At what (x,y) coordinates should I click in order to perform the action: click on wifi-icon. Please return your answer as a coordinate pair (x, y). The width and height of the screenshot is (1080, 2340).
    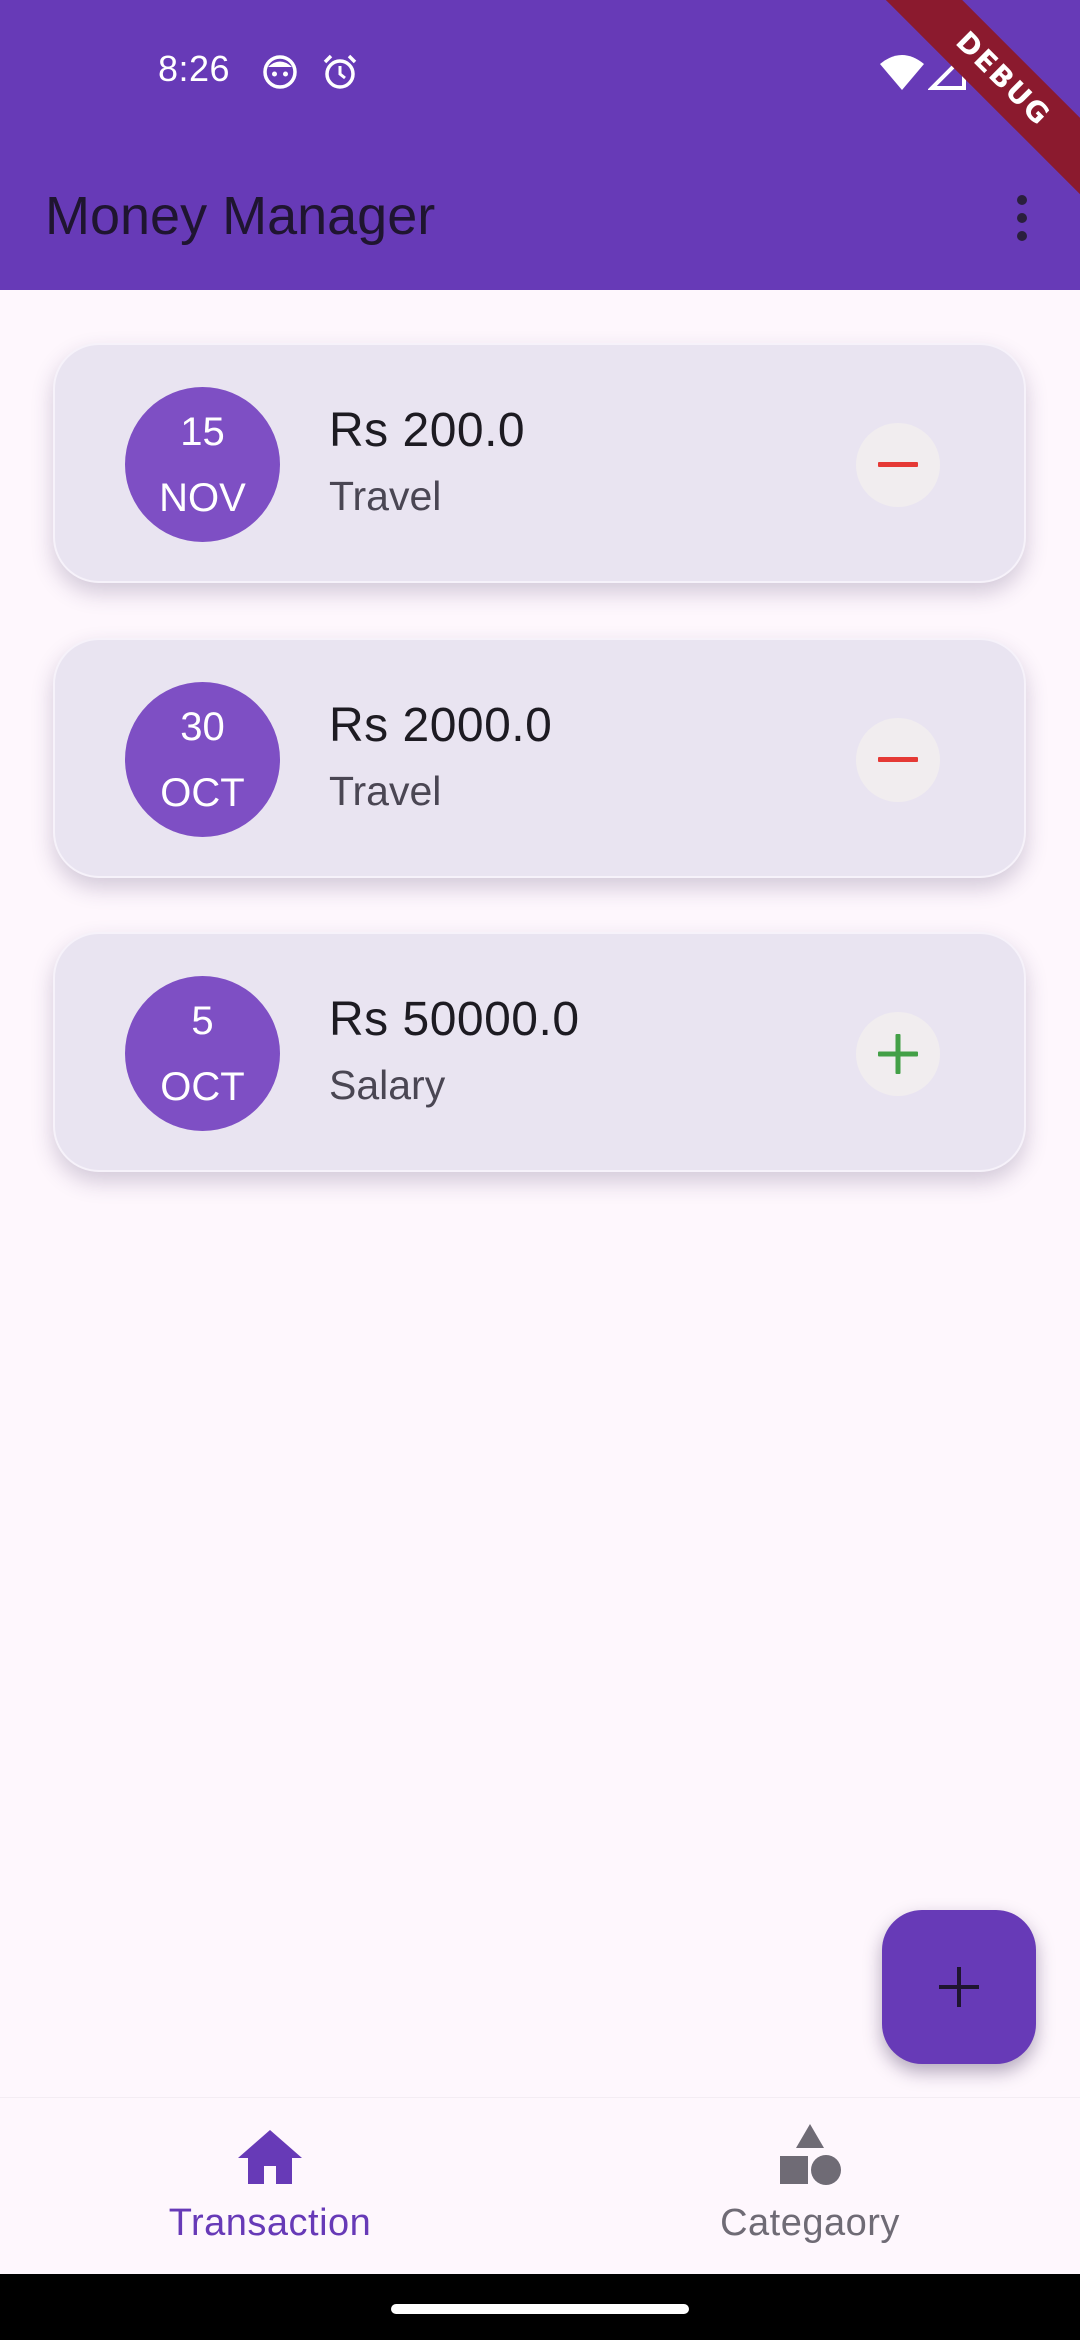
    Looking at the image, I should click on (902, 72).